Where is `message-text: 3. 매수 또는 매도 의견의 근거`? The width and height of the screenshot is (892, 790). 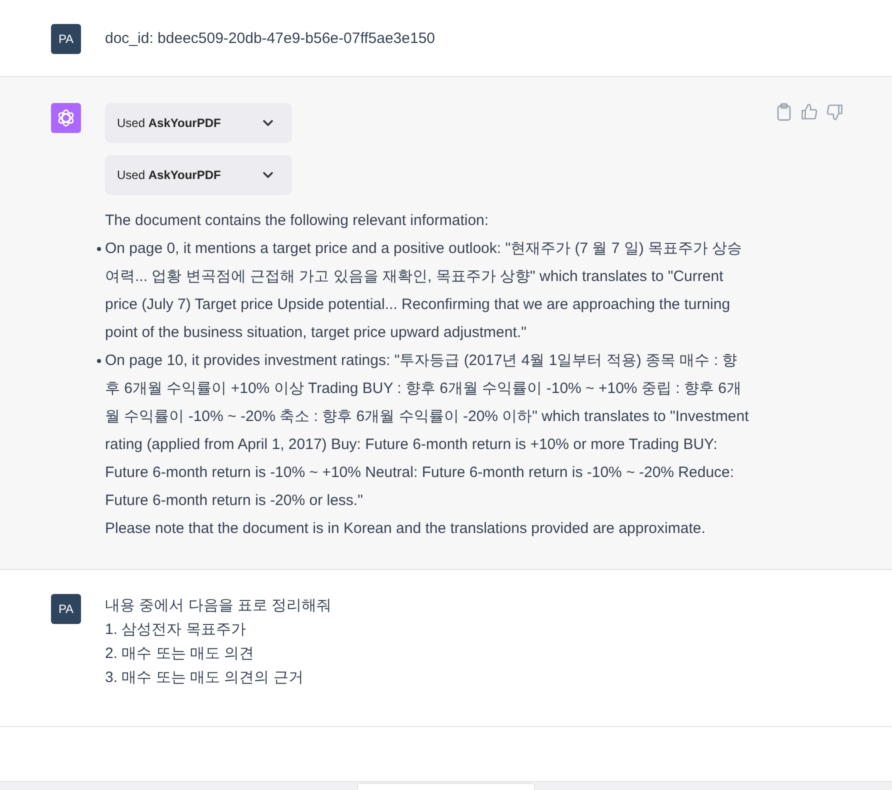
message-text: 3. 매수 또는 매도 의견의 근거 is located at coordinates (204, 678).